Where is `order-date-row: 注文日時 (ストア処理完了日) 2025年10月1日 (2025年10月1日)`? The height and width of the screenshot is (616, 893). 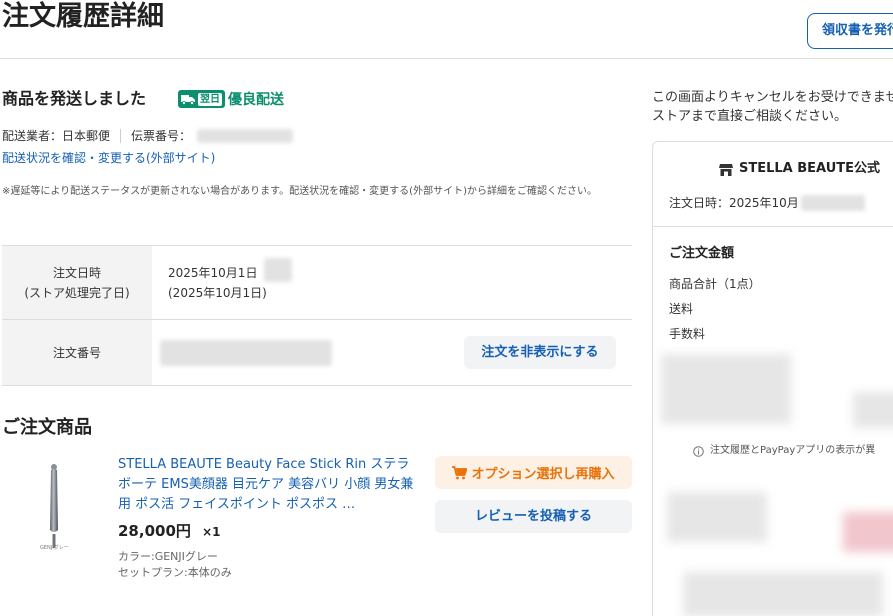
order-date-row: 注文日時 (ストア処理完了日) 2025年10月1日 (2025年10月1日) is located at coordinates (317, 283).